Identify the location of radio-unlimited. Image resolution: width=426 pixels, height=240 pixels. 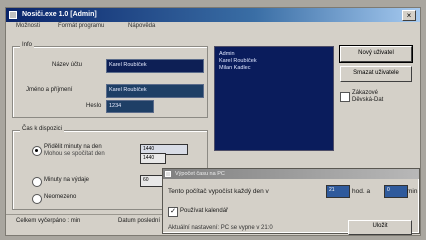
(37, 199).